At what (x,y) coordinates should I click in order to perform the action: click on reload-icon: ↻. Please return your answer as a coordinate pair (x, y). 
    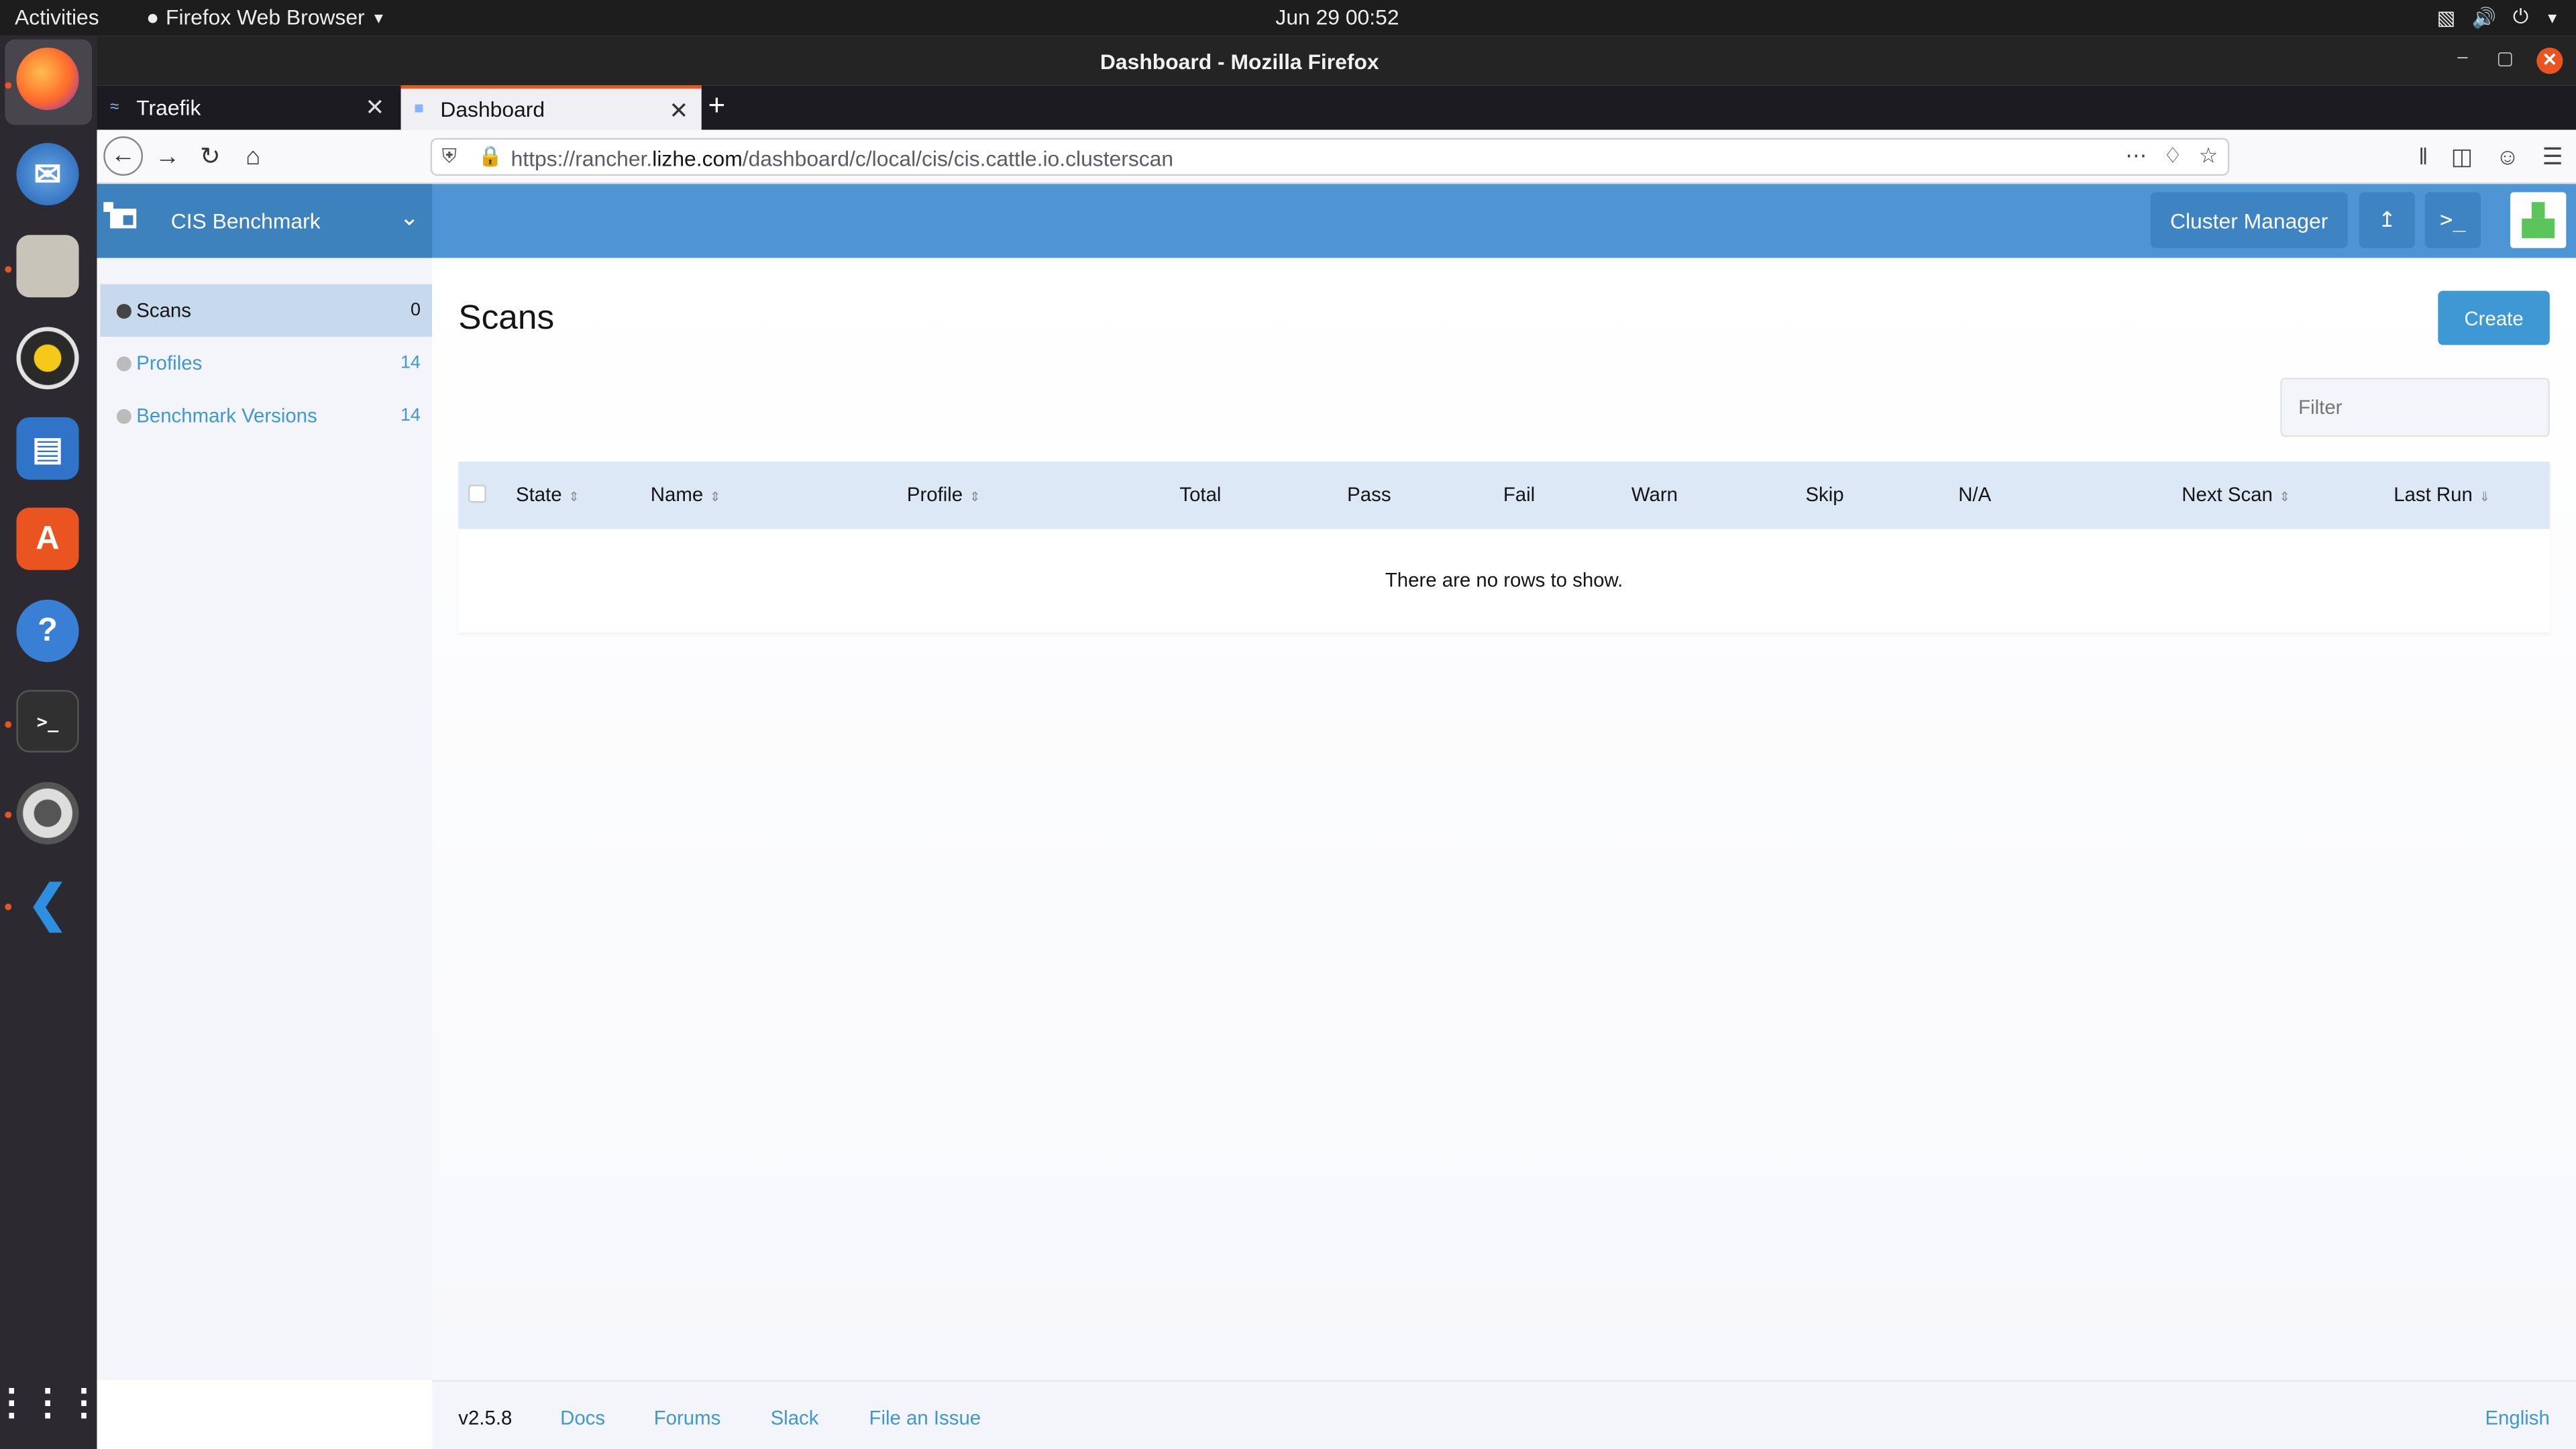
    Looking at the image, I should click on (211, 158).